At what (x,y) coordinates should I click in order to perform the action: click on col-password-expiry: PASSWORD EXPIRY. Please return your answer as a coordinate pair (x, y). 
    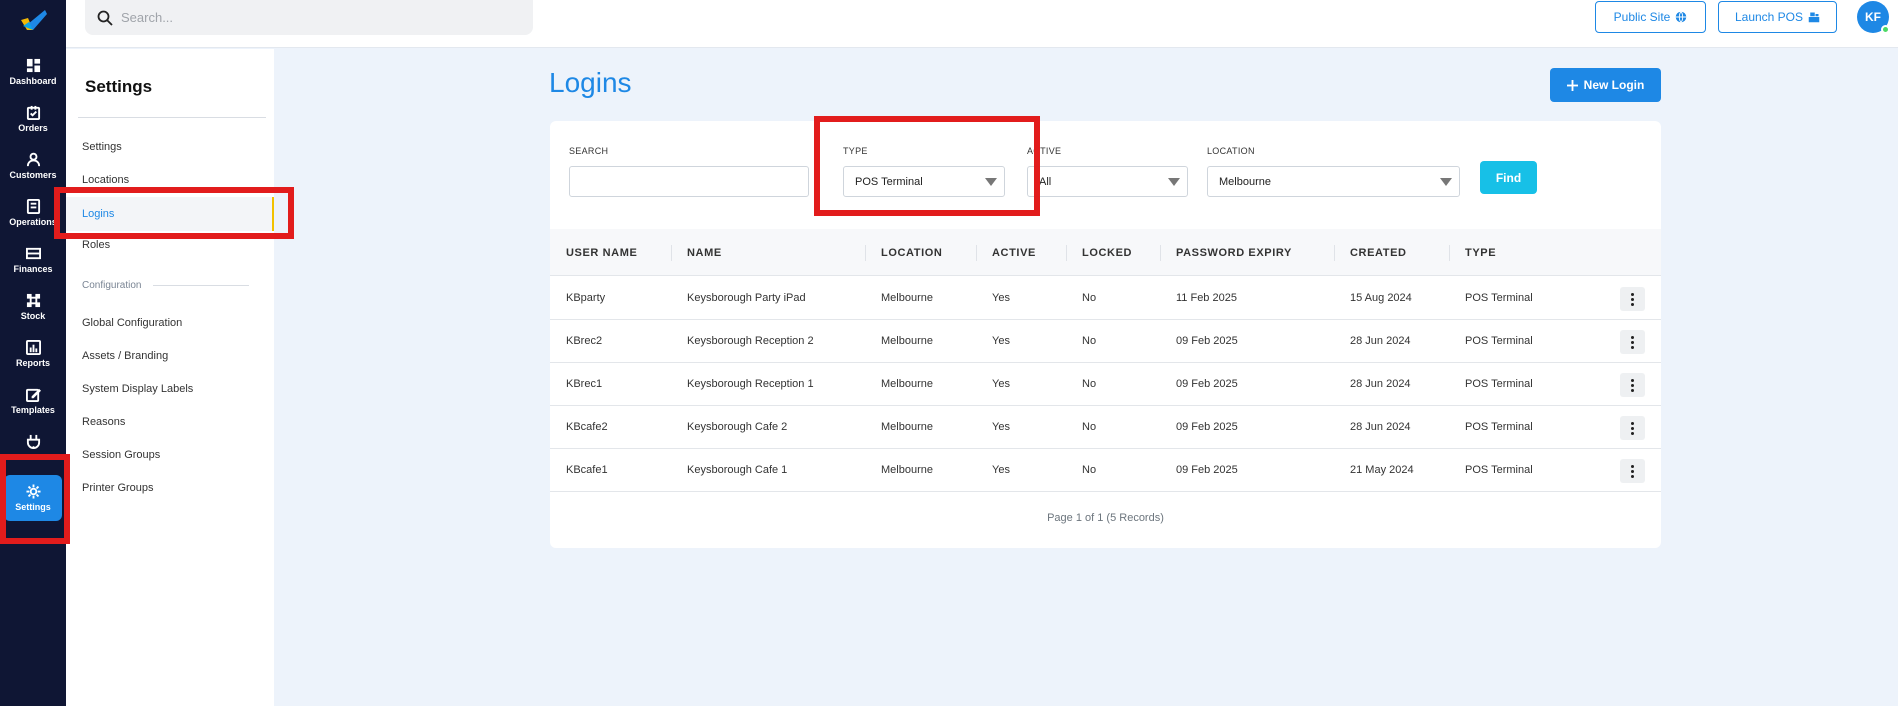
    Looking at the image, I should click on (1234, 253).